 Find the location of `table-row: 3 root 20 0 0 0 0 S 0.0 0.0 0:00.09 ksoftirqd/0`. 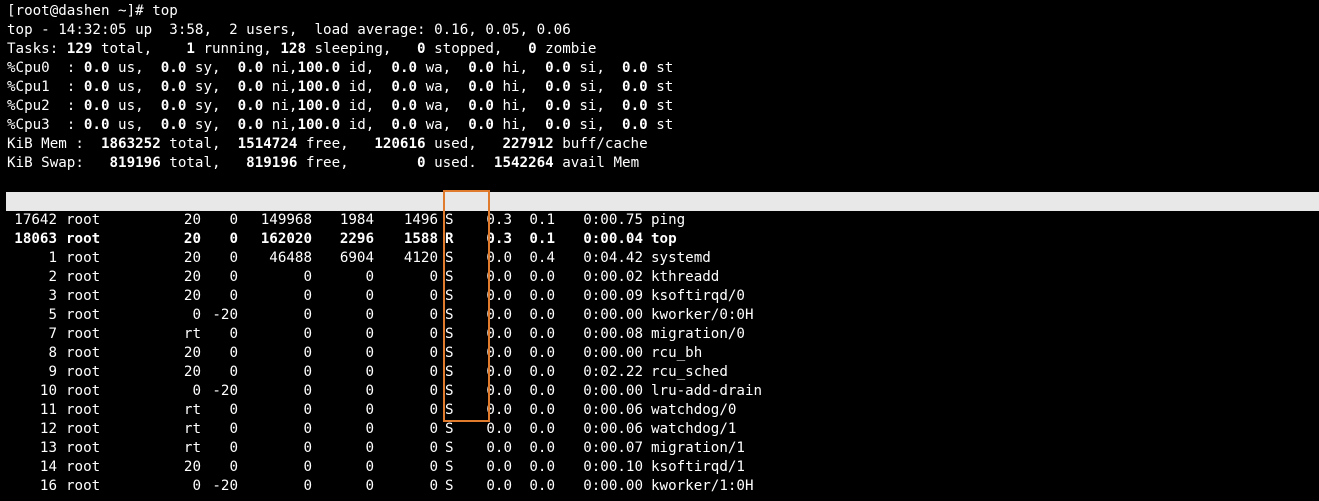

table-row: 3 root 20 0 0 0 0 S 0.0 0.0 0:00.09 ksoftirqd/0 is located at coordinates (384, 296).